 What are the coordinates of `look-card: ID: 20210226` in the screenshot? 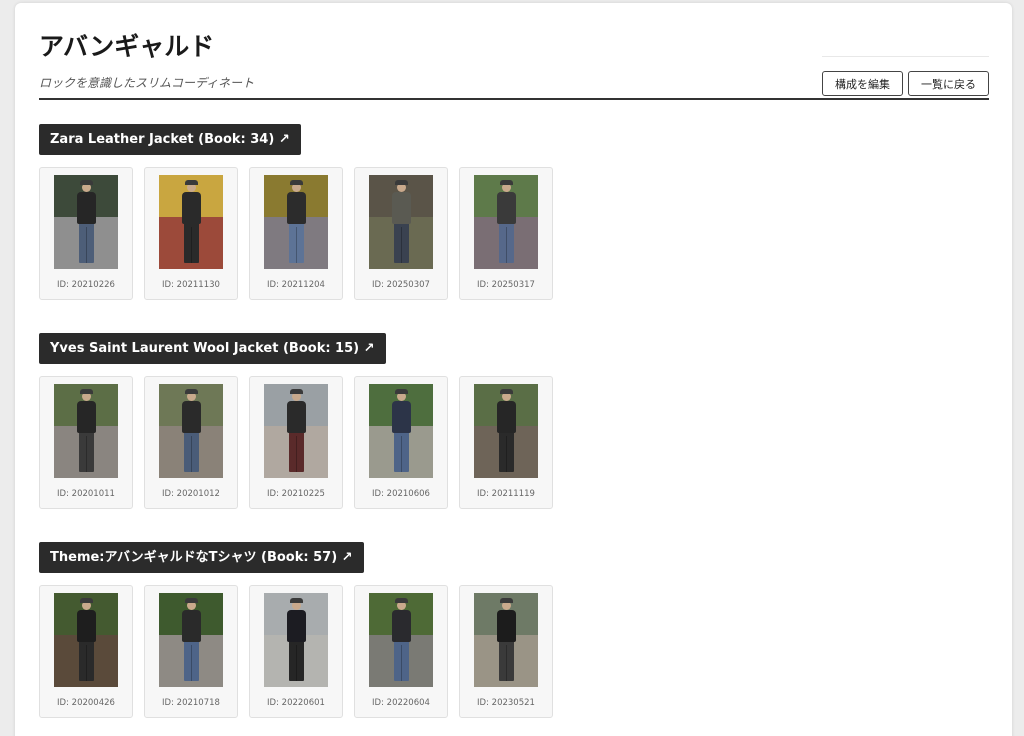 It's located at (86, 233).